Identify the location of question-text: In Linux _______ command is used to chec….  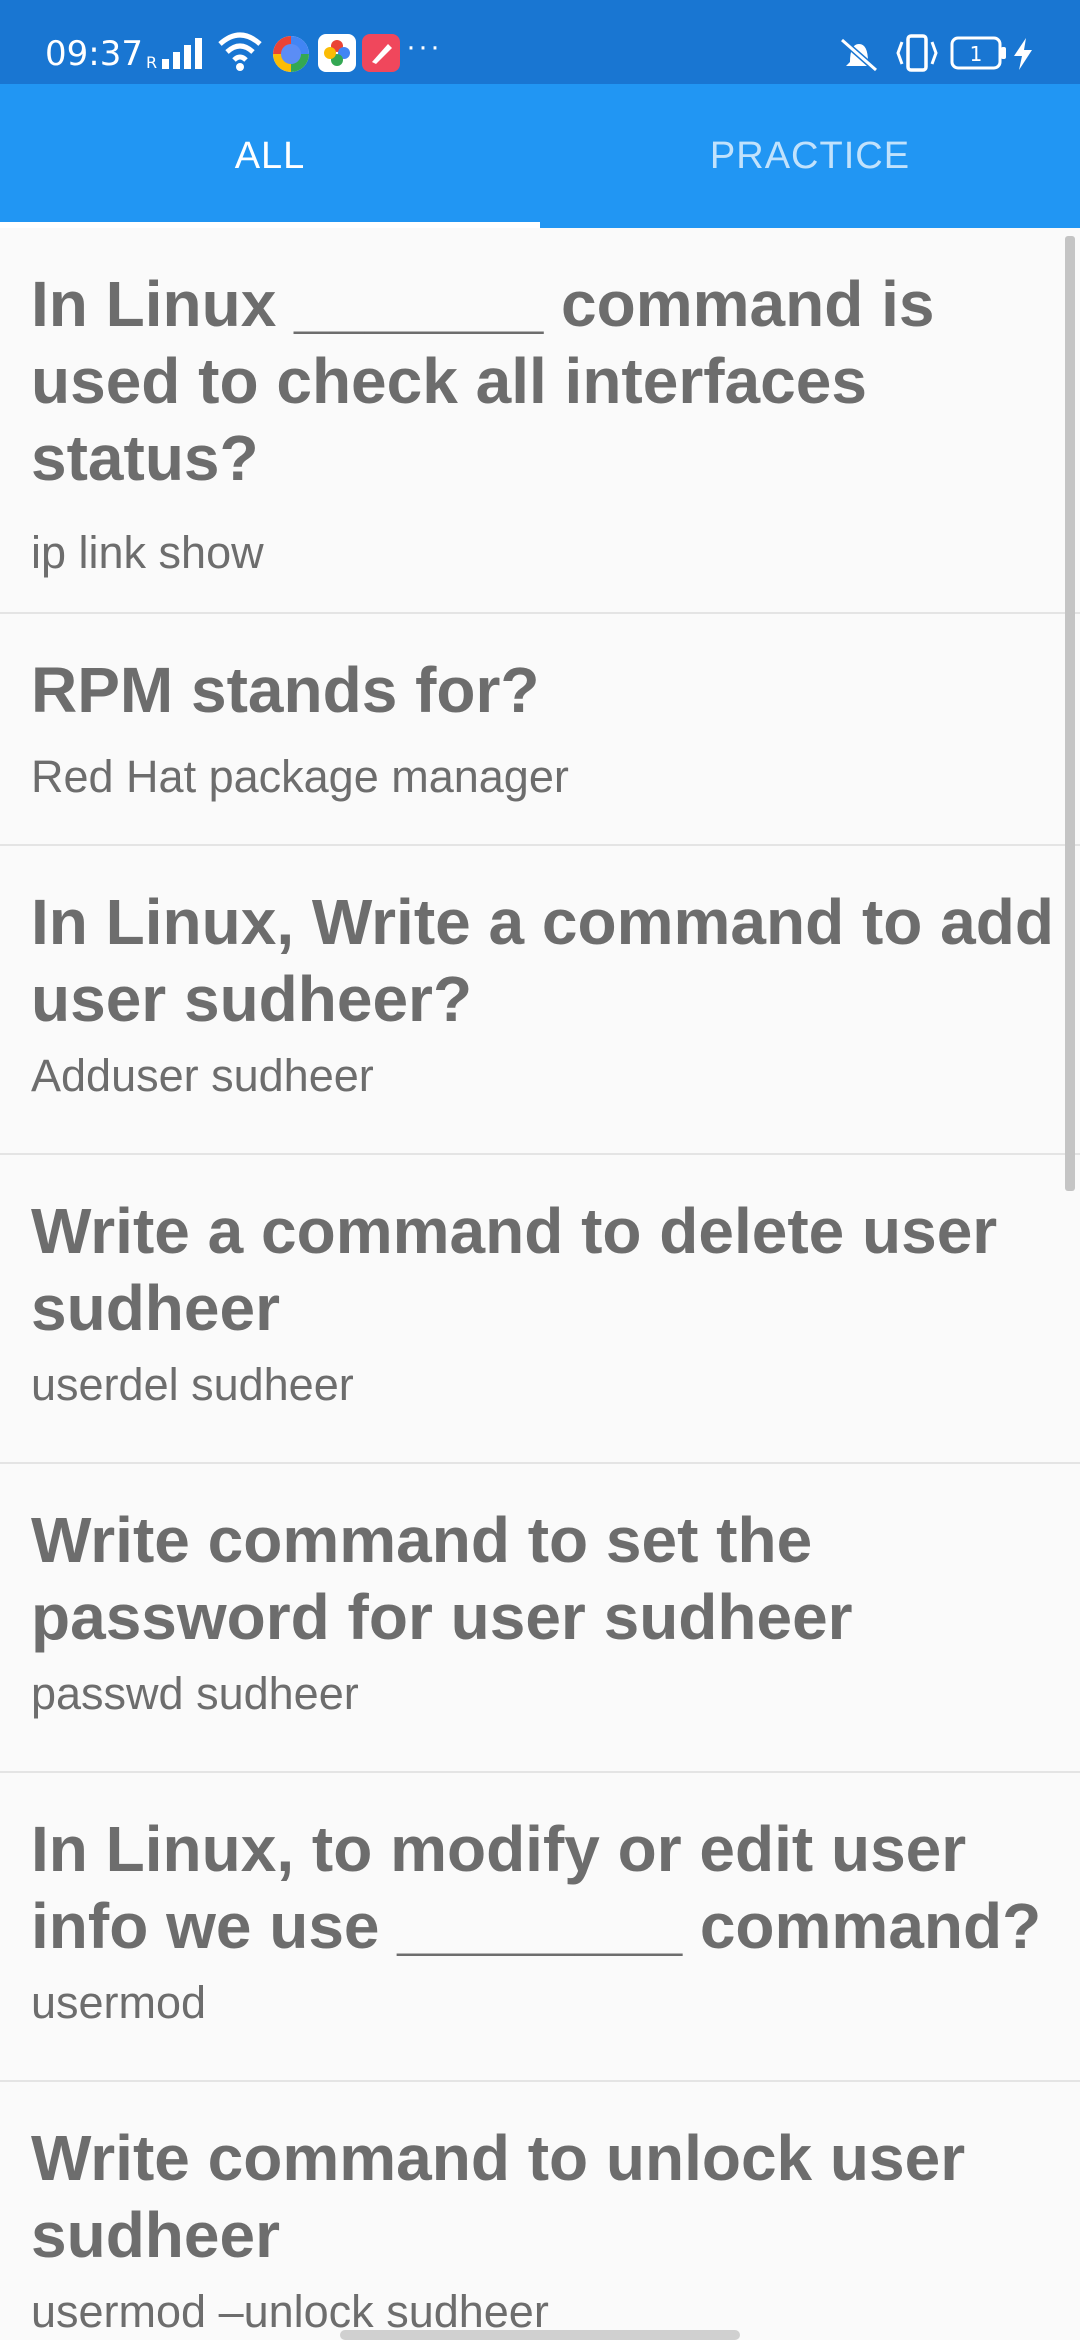
(483, 381).